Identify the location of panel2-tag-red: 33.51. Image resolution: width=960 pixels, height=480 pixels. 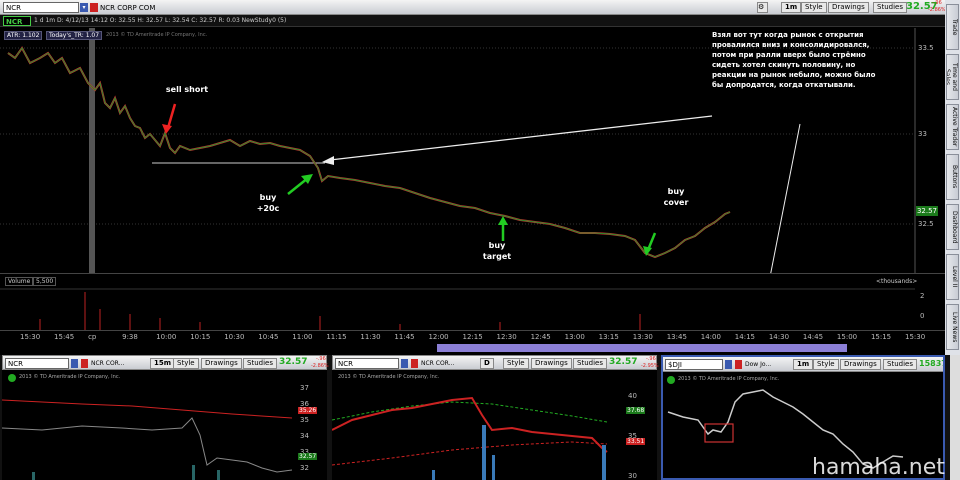
(636, 441).